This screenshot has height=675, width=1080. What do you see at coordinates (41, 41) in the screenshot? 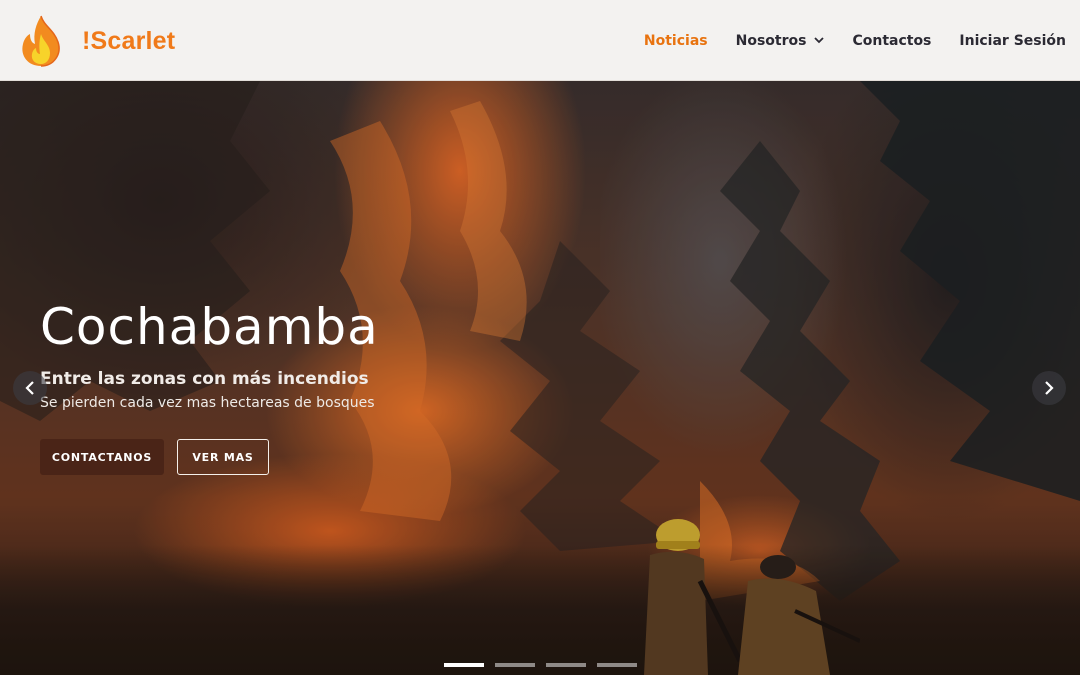
I see `flame-icon` at bounding box center [41, 41].